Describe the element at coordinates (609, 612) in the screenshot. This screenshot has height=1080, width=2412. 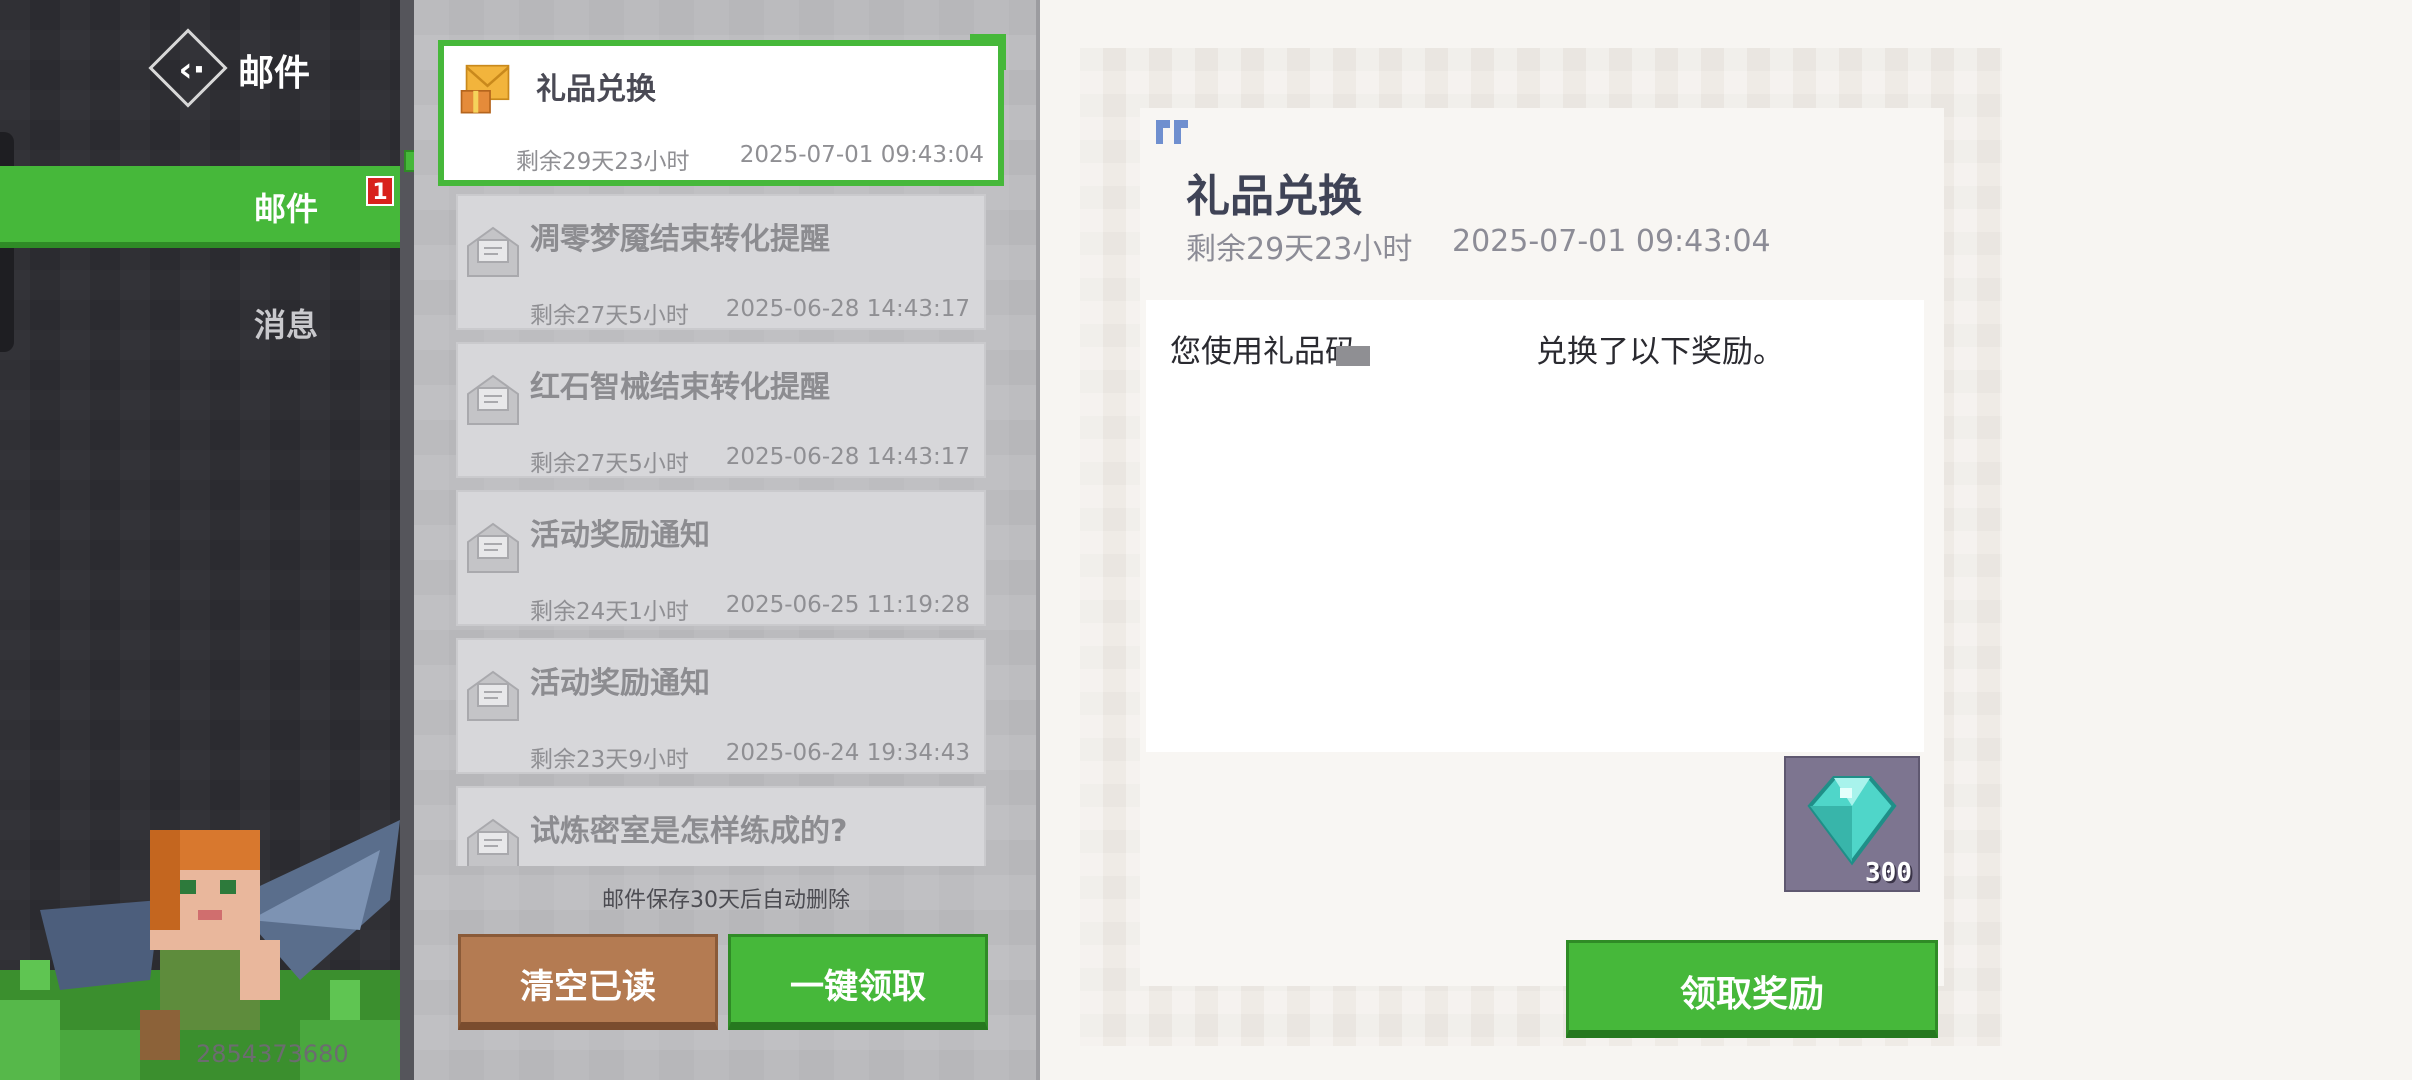
I see `mail-remaining: 剩余24天1小时` at that location.